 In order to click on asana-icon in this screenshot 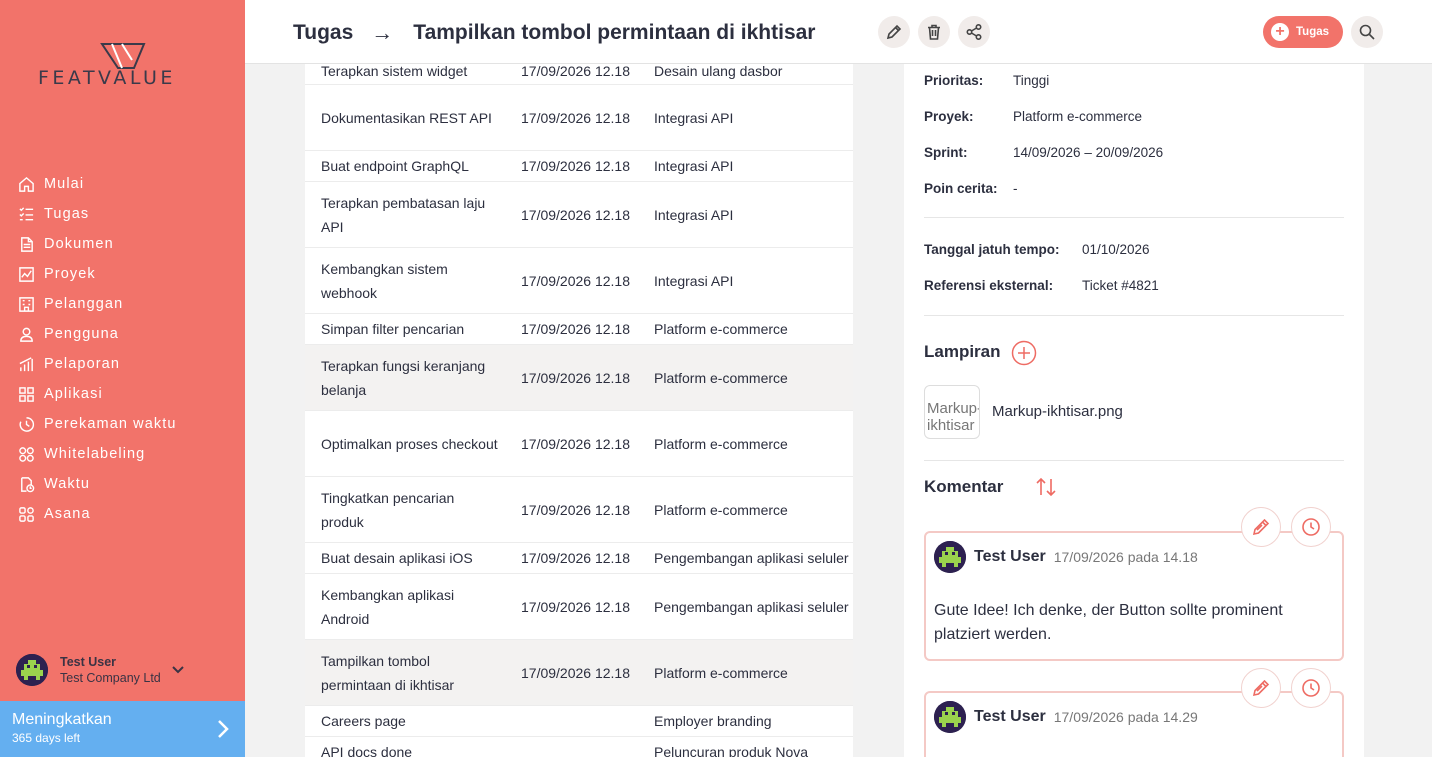, I will do `click(26, 514)`.